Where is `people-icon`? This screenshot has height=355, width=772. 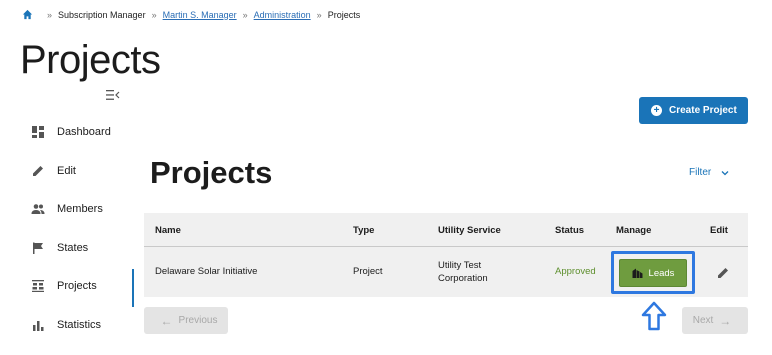
people-icon is located at coordinates (38, 209).